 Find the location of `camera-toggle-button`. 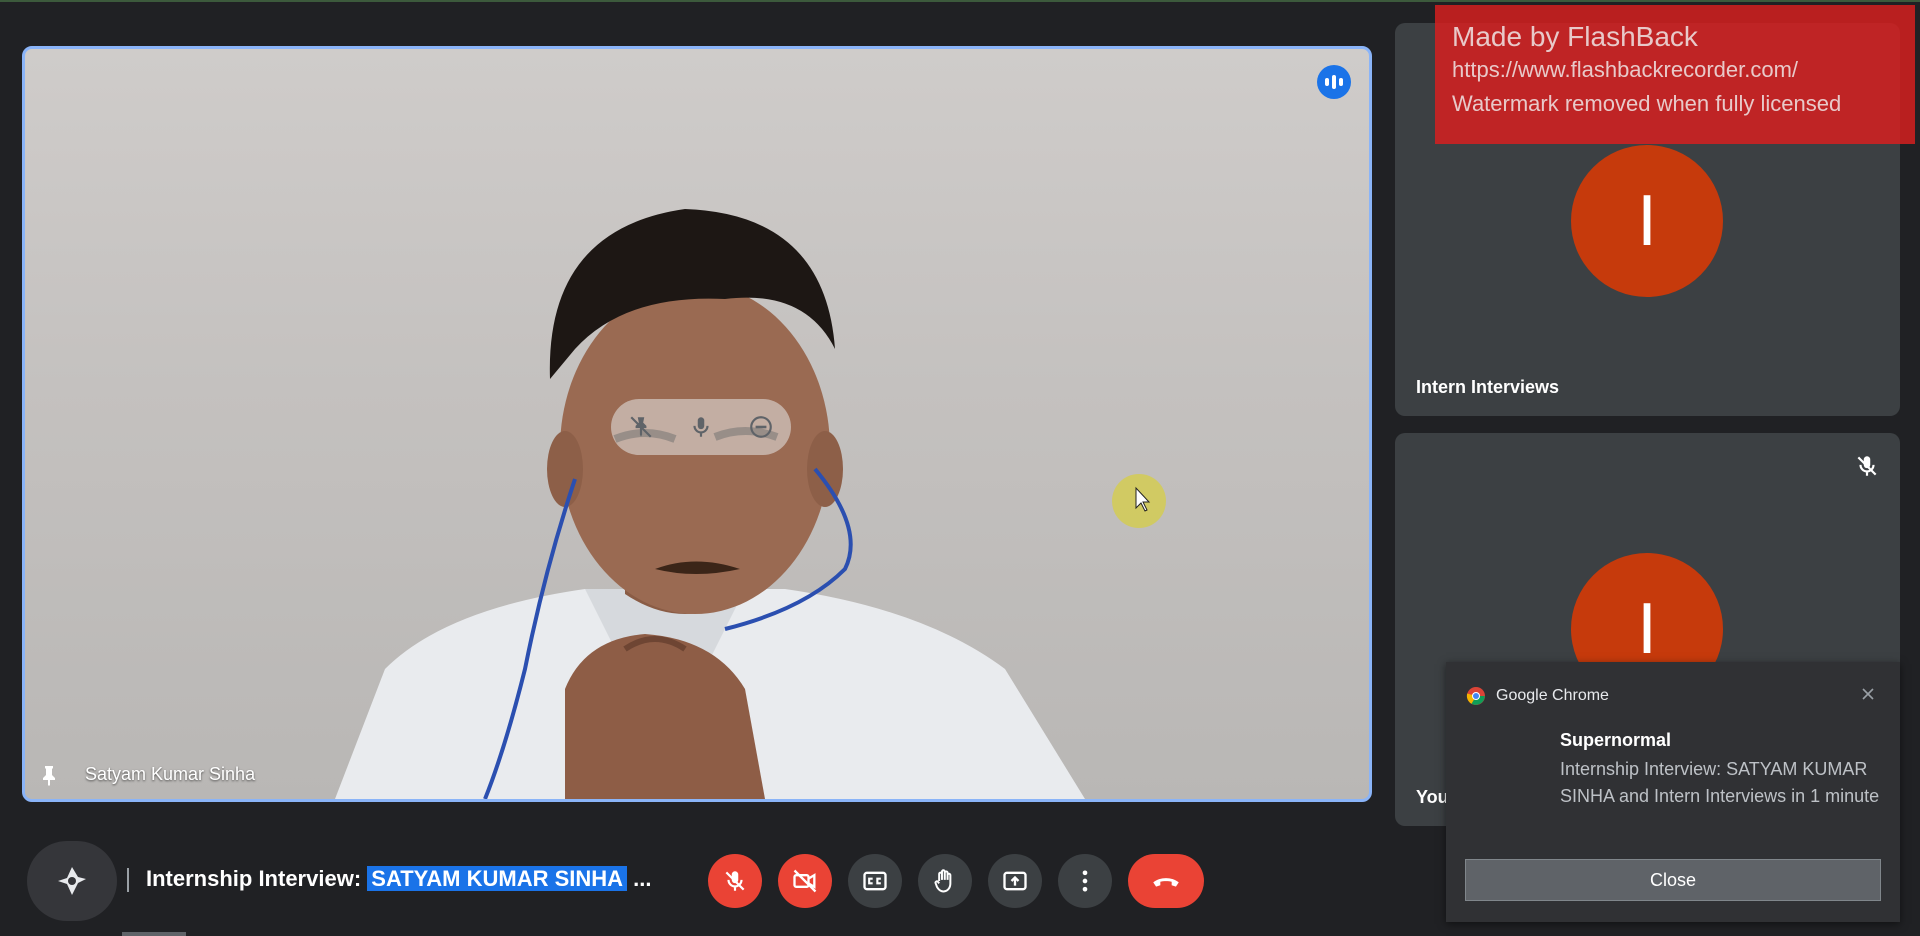

camera-toggle-button is located at coordinates (805, 881).